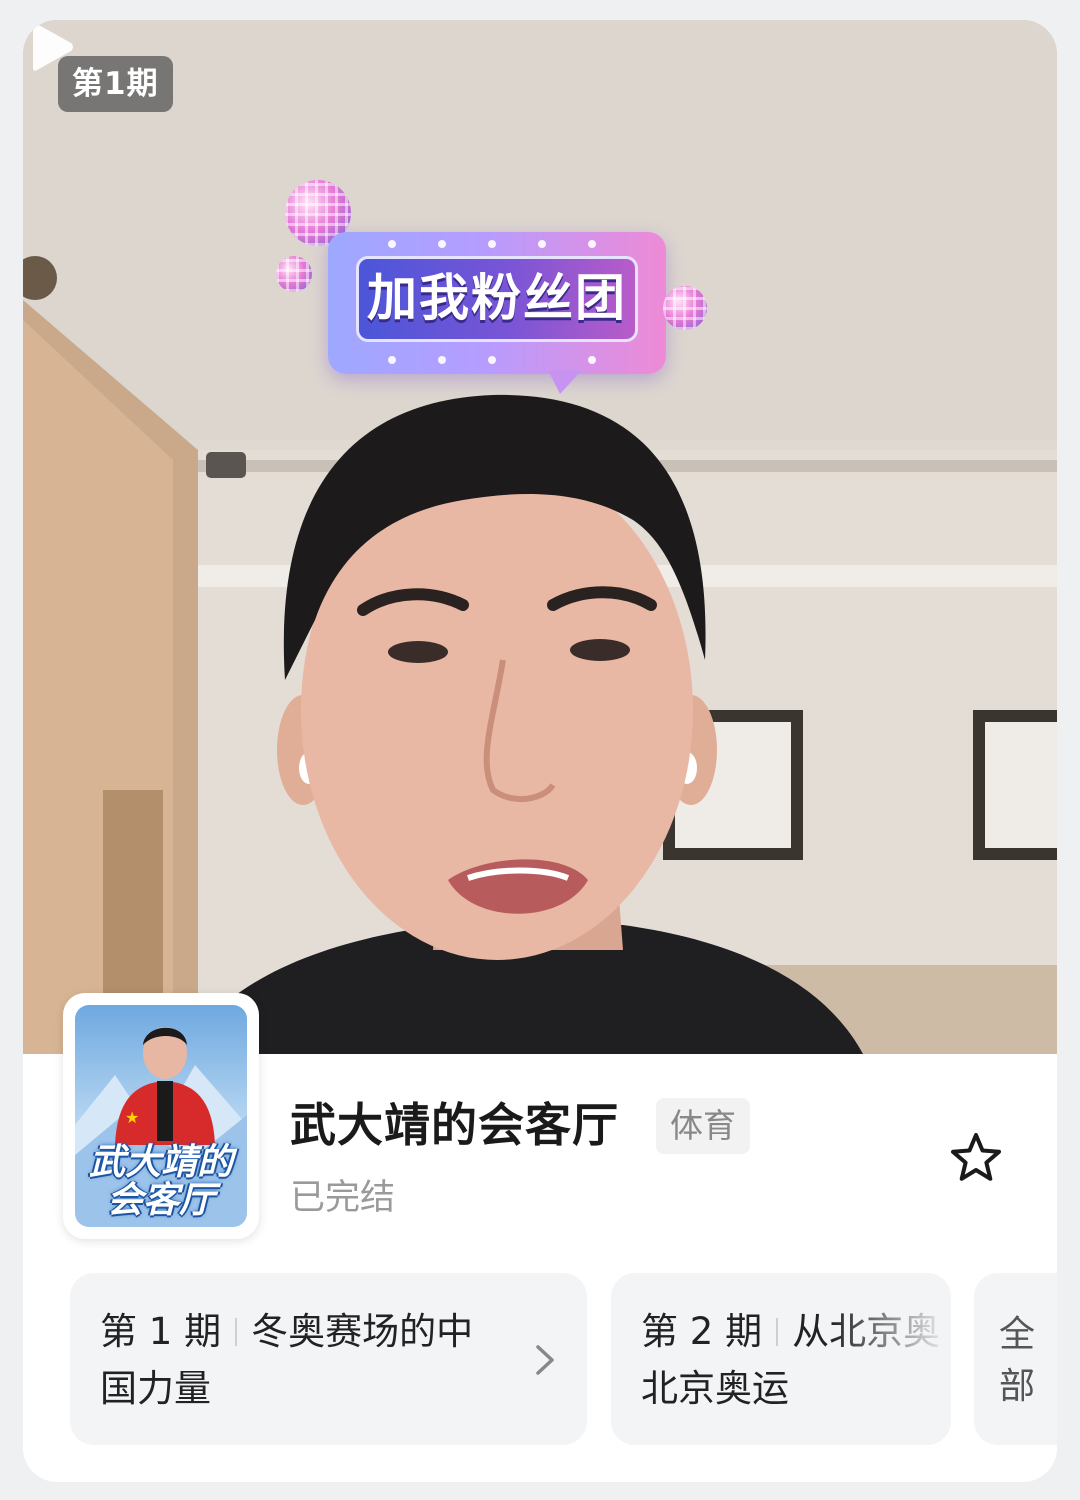  Describe the element at coordinates (362, 1331) in the screenshot. I see `episode-1-title-line1: 冬奥赛场的中` at that location.